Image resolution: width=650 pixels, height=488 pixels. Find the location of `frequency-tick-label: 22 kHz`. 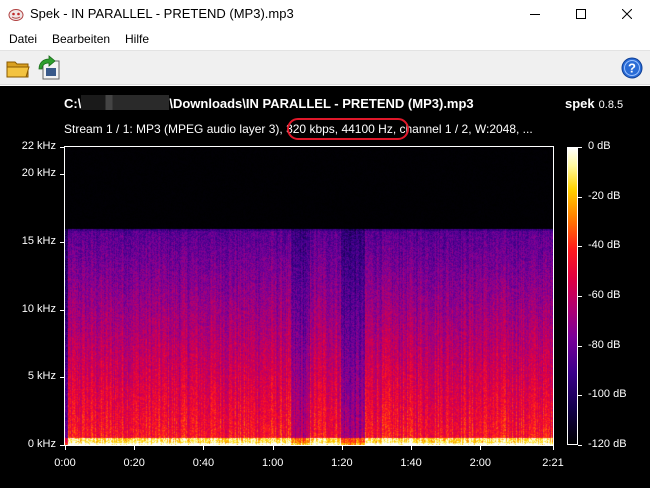

frequency-tick-label: 22 kHz is located at coordinates (38, 146).